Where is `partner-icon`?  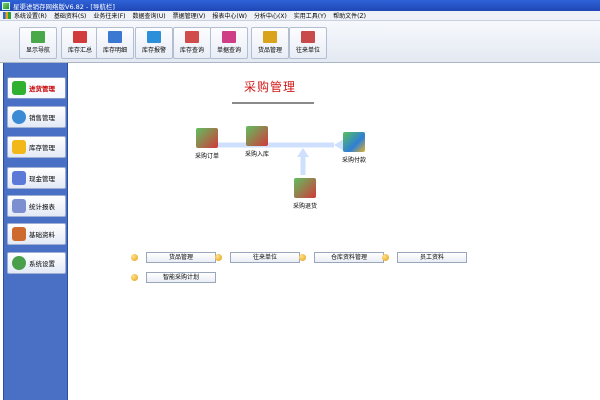 partner-icon is located at coordinates (308, 37).